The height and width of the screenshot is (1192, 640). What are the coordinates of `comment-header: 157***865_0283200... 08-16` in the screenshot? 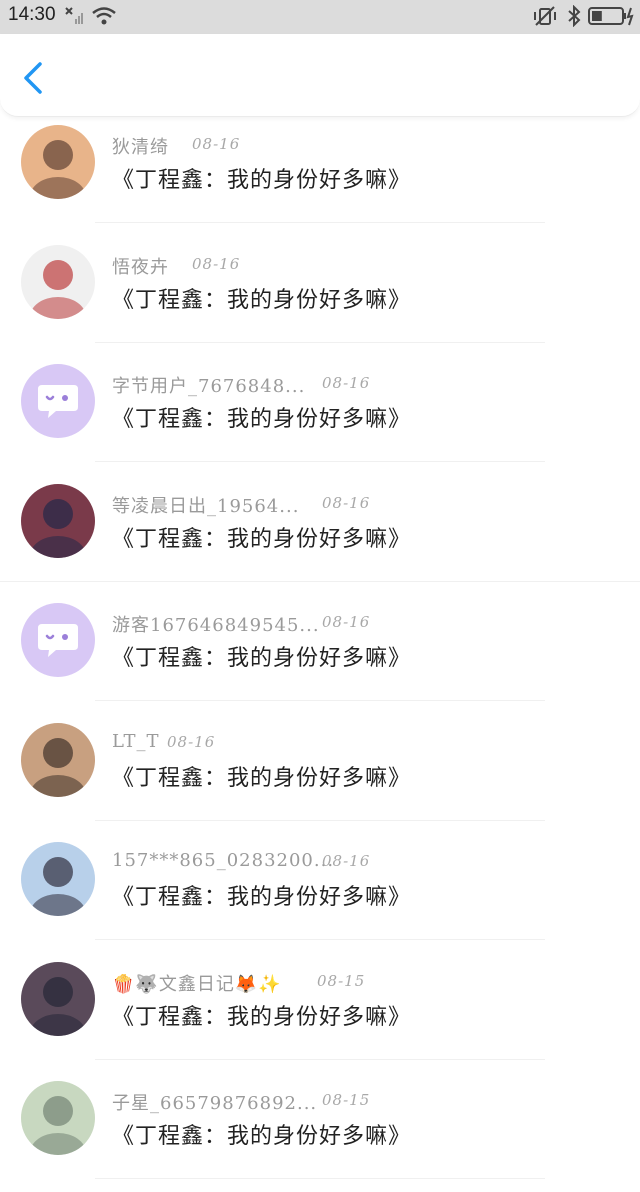 It's located at (240, 860).